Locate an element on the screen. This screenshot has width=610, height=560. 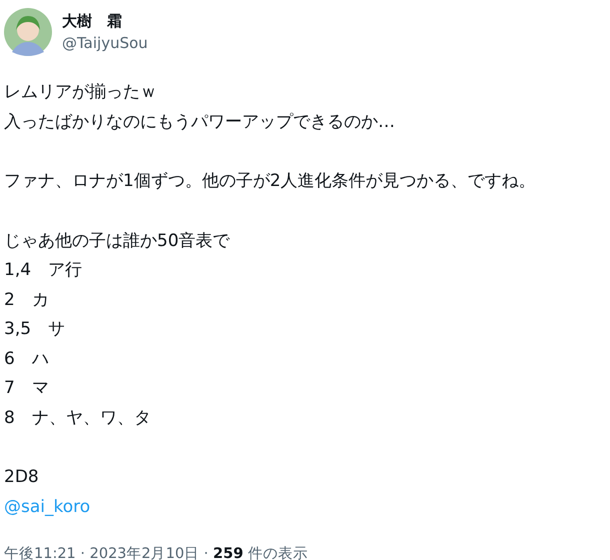
tweet-text-line: 2D8 is located at coordinates (21, 477).